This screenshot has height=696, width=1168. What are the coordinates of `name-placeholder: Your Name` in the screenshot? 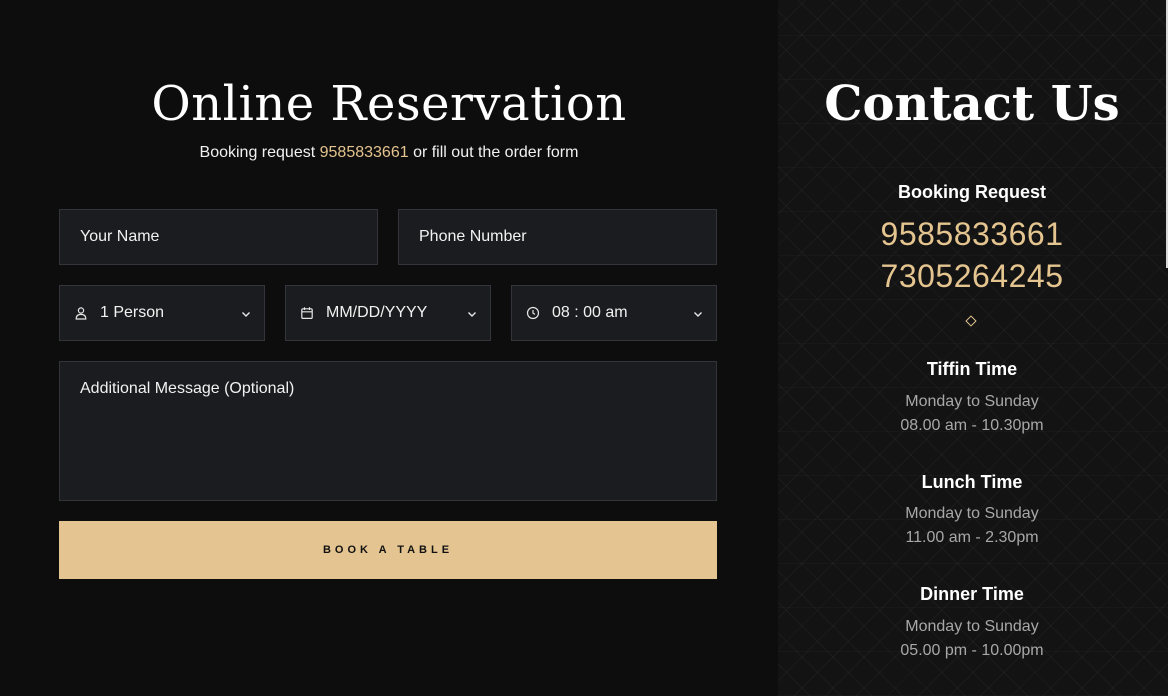 It's located at (120, 236).